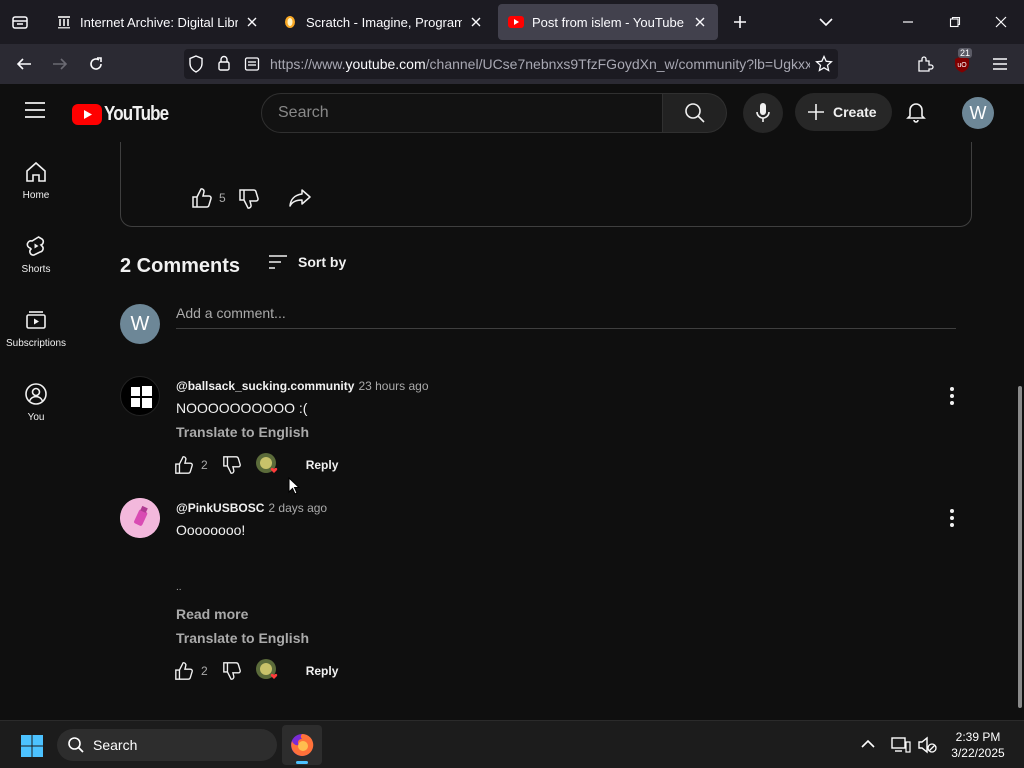 The width and height of the screenshot is (1024, 768). I want to click on post-like-button: 5, so click(208, 198).